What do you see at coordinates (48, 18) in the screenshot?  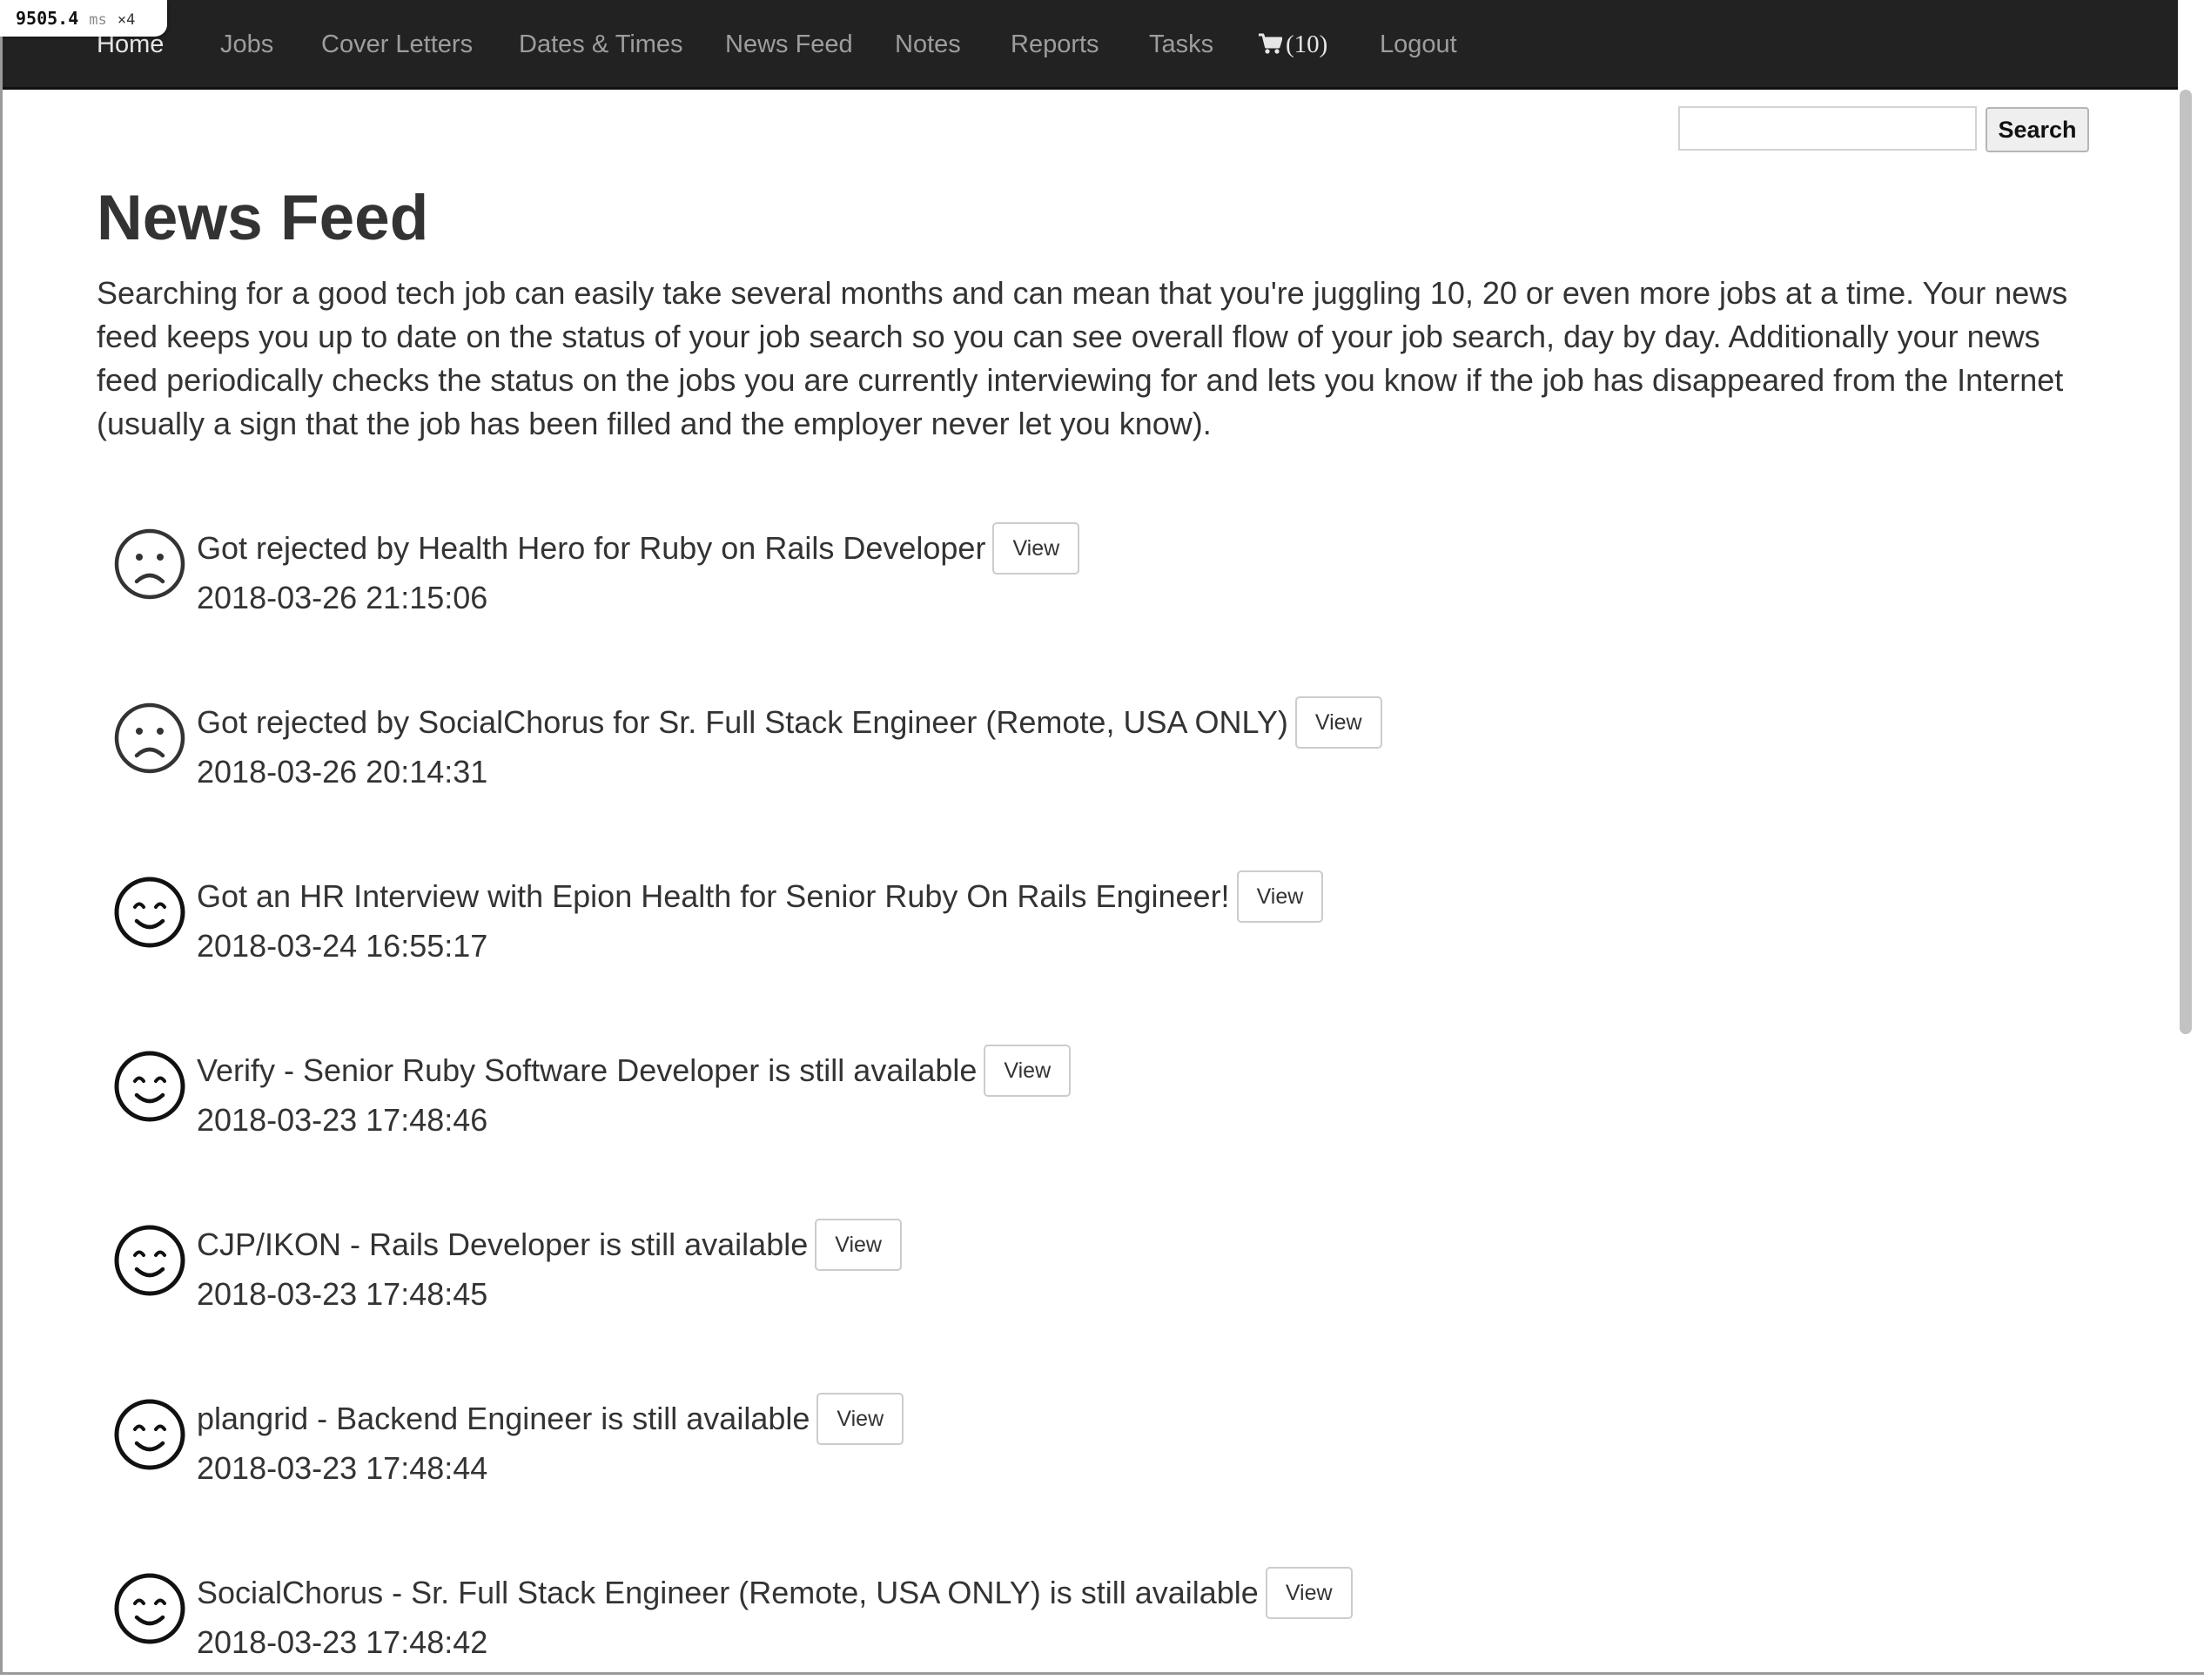 I see `perf-value: 9505.4` at bounding box center [48, 18].